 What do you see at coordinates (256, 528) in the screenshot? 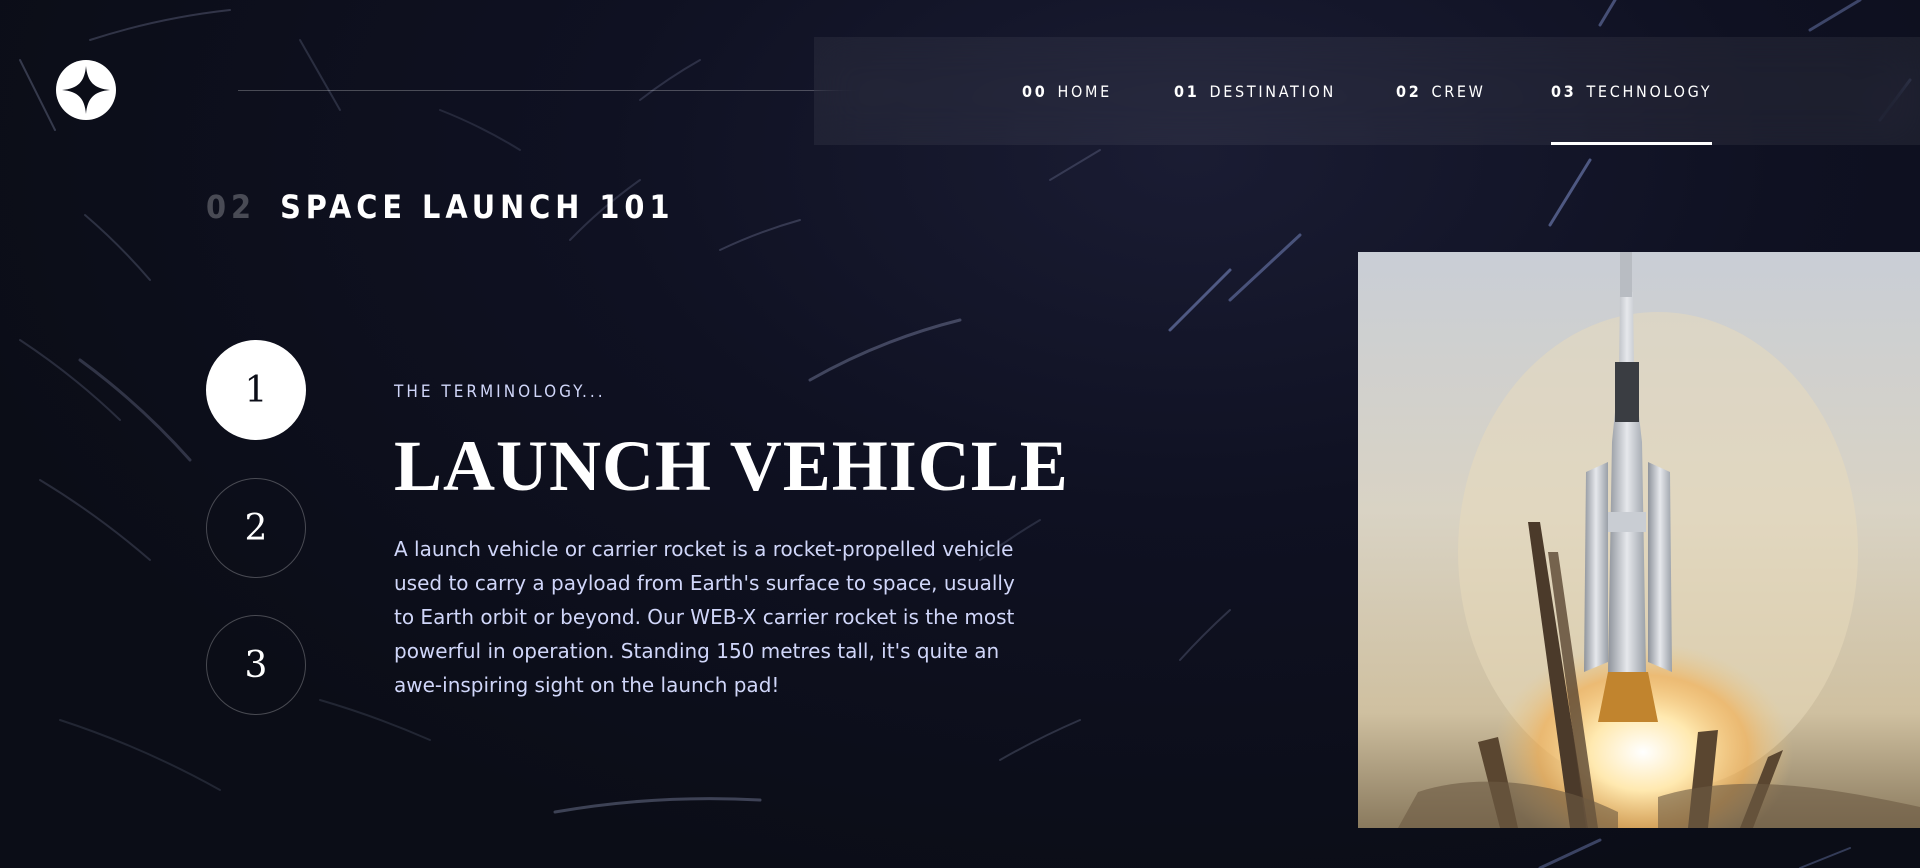
I see `step-button-2: 2` at bounding box center [256, 528].